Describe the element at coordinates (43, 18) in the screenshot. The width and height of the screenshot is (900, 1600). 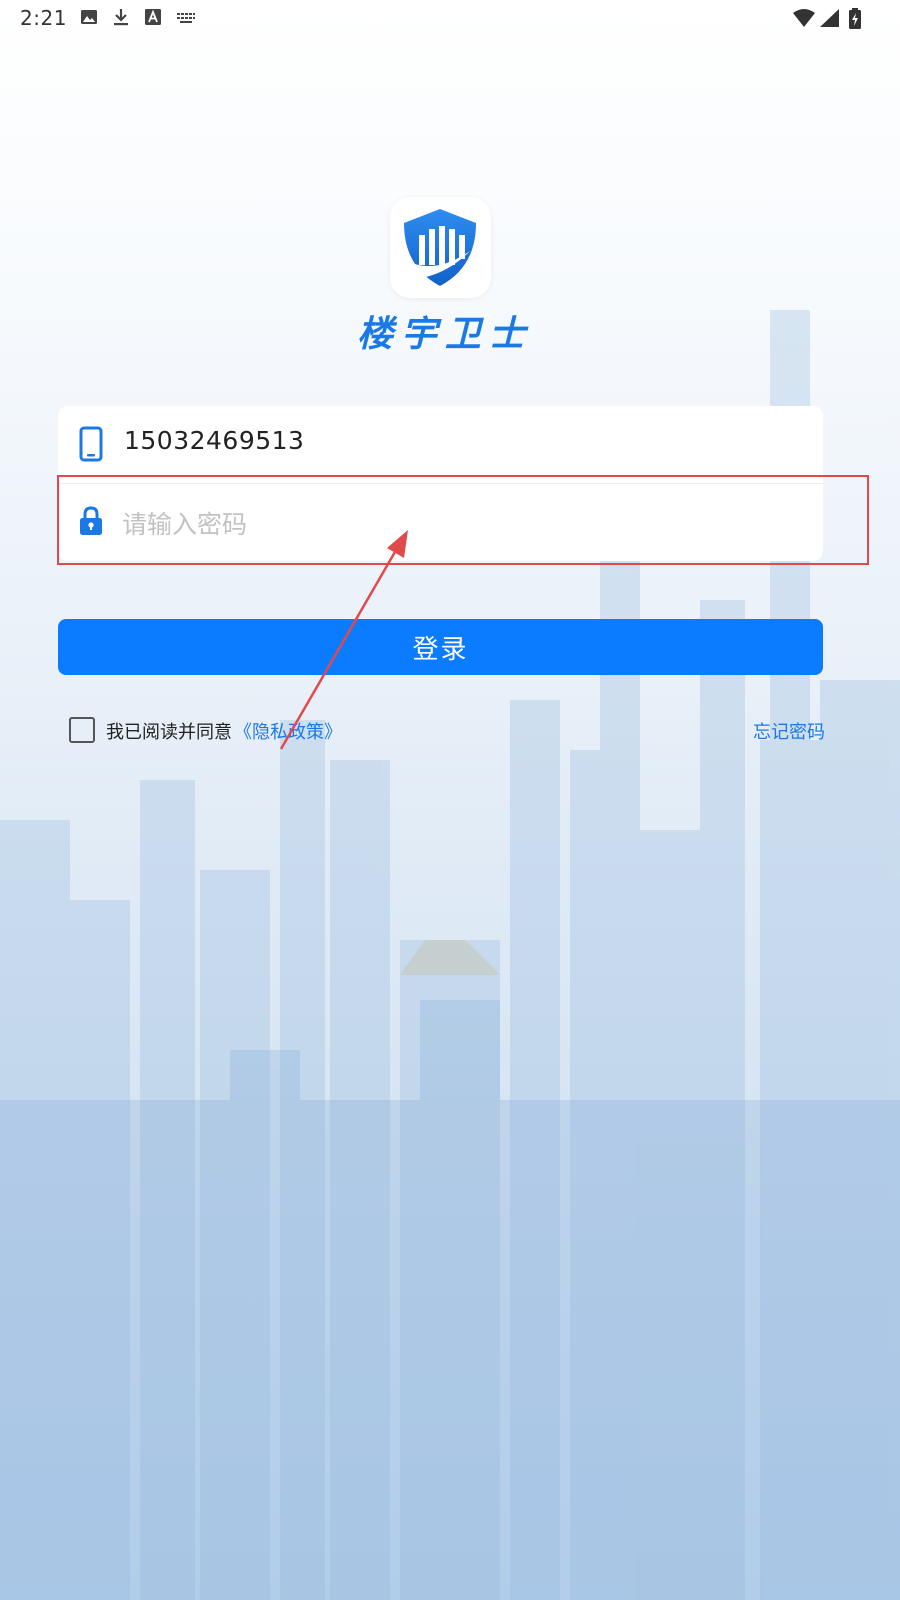
I see `status-time: 2:21` at that location.